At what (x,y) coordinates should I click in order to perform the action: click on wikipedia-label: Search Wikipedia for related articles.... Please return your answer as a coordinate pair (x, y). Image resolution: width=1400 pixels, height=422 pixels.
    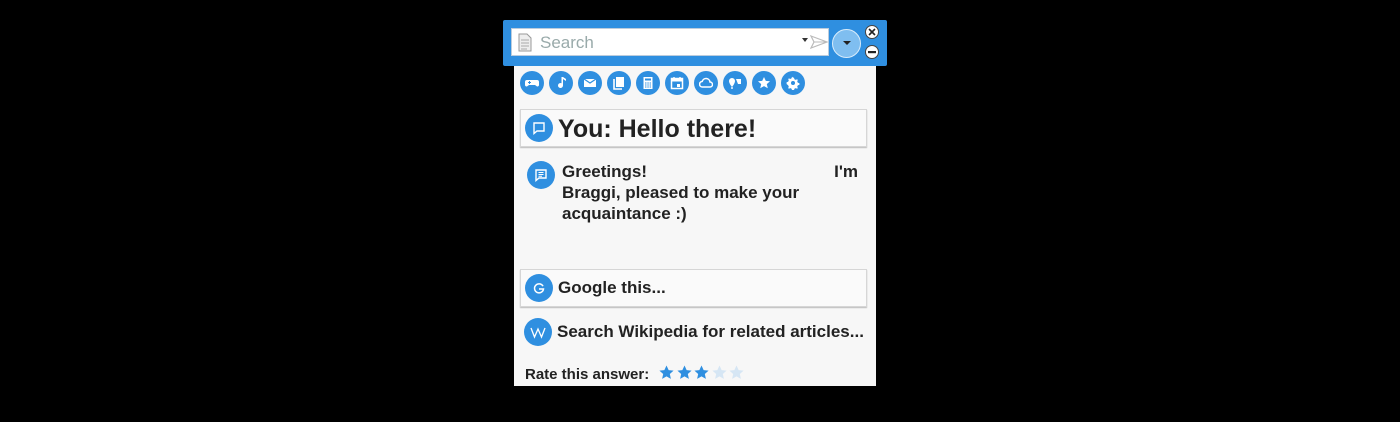
    Looking at the image, I should click on (710, 331).